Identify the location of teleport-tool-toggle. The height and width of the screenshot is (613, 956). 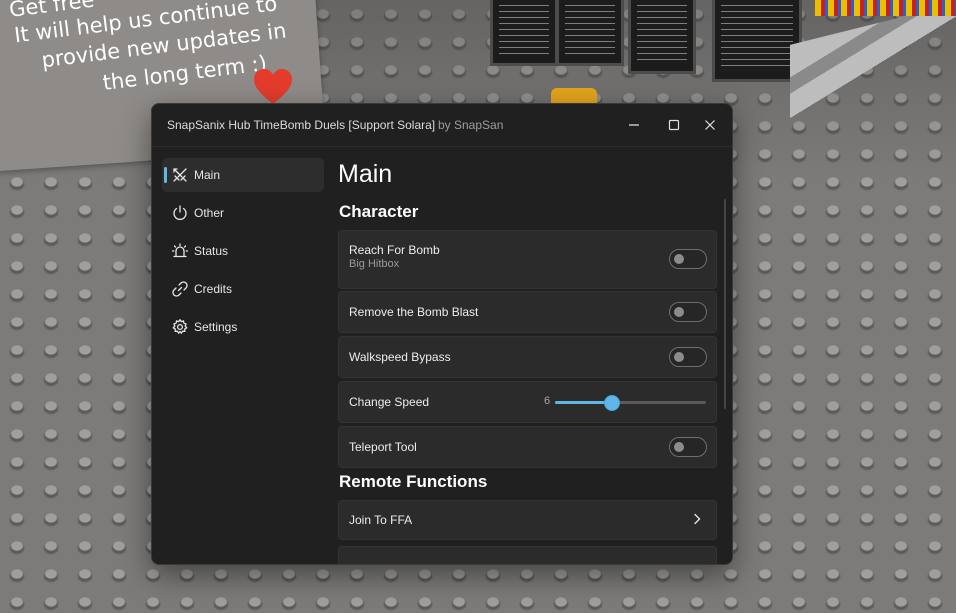
(688, 447).